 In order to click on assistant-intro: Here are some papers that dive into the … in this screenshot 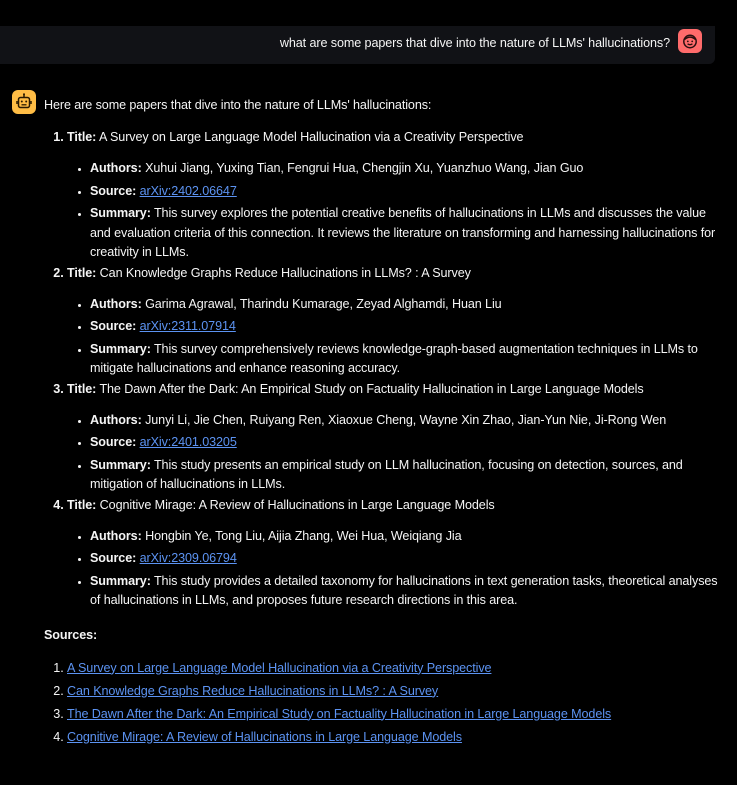, I will do `click(238, 105)`.